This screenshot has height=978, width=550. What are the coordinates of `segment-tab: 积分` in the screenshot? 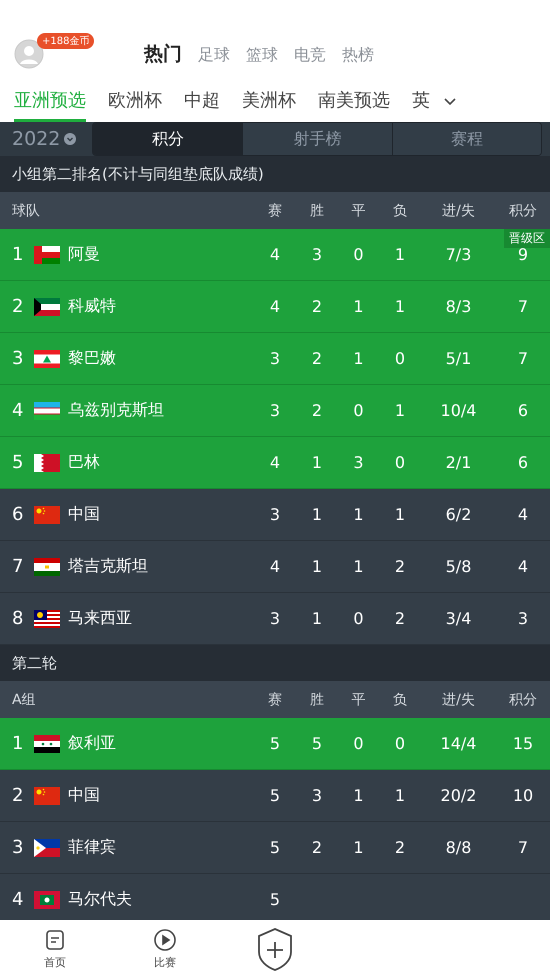 It's located at (167, 139).